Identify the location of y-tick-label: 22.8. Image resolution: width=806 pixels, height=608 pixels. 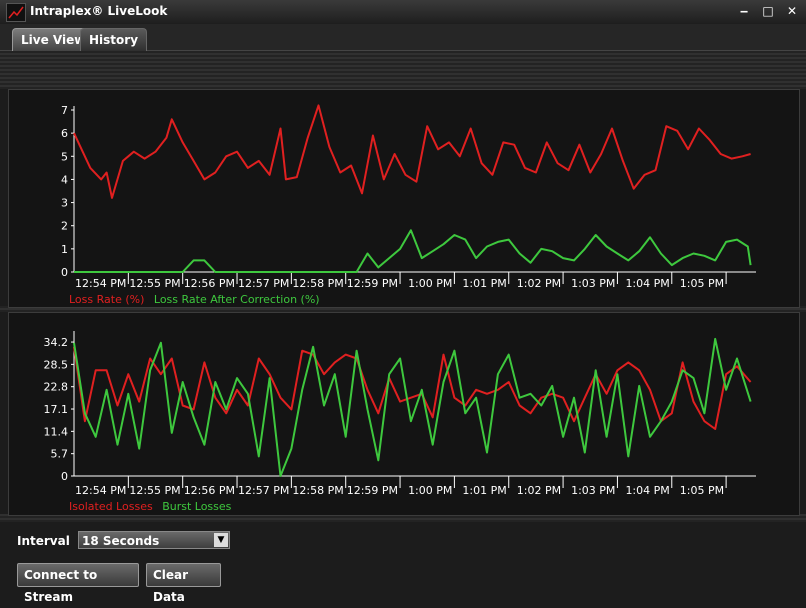
(56, 387).